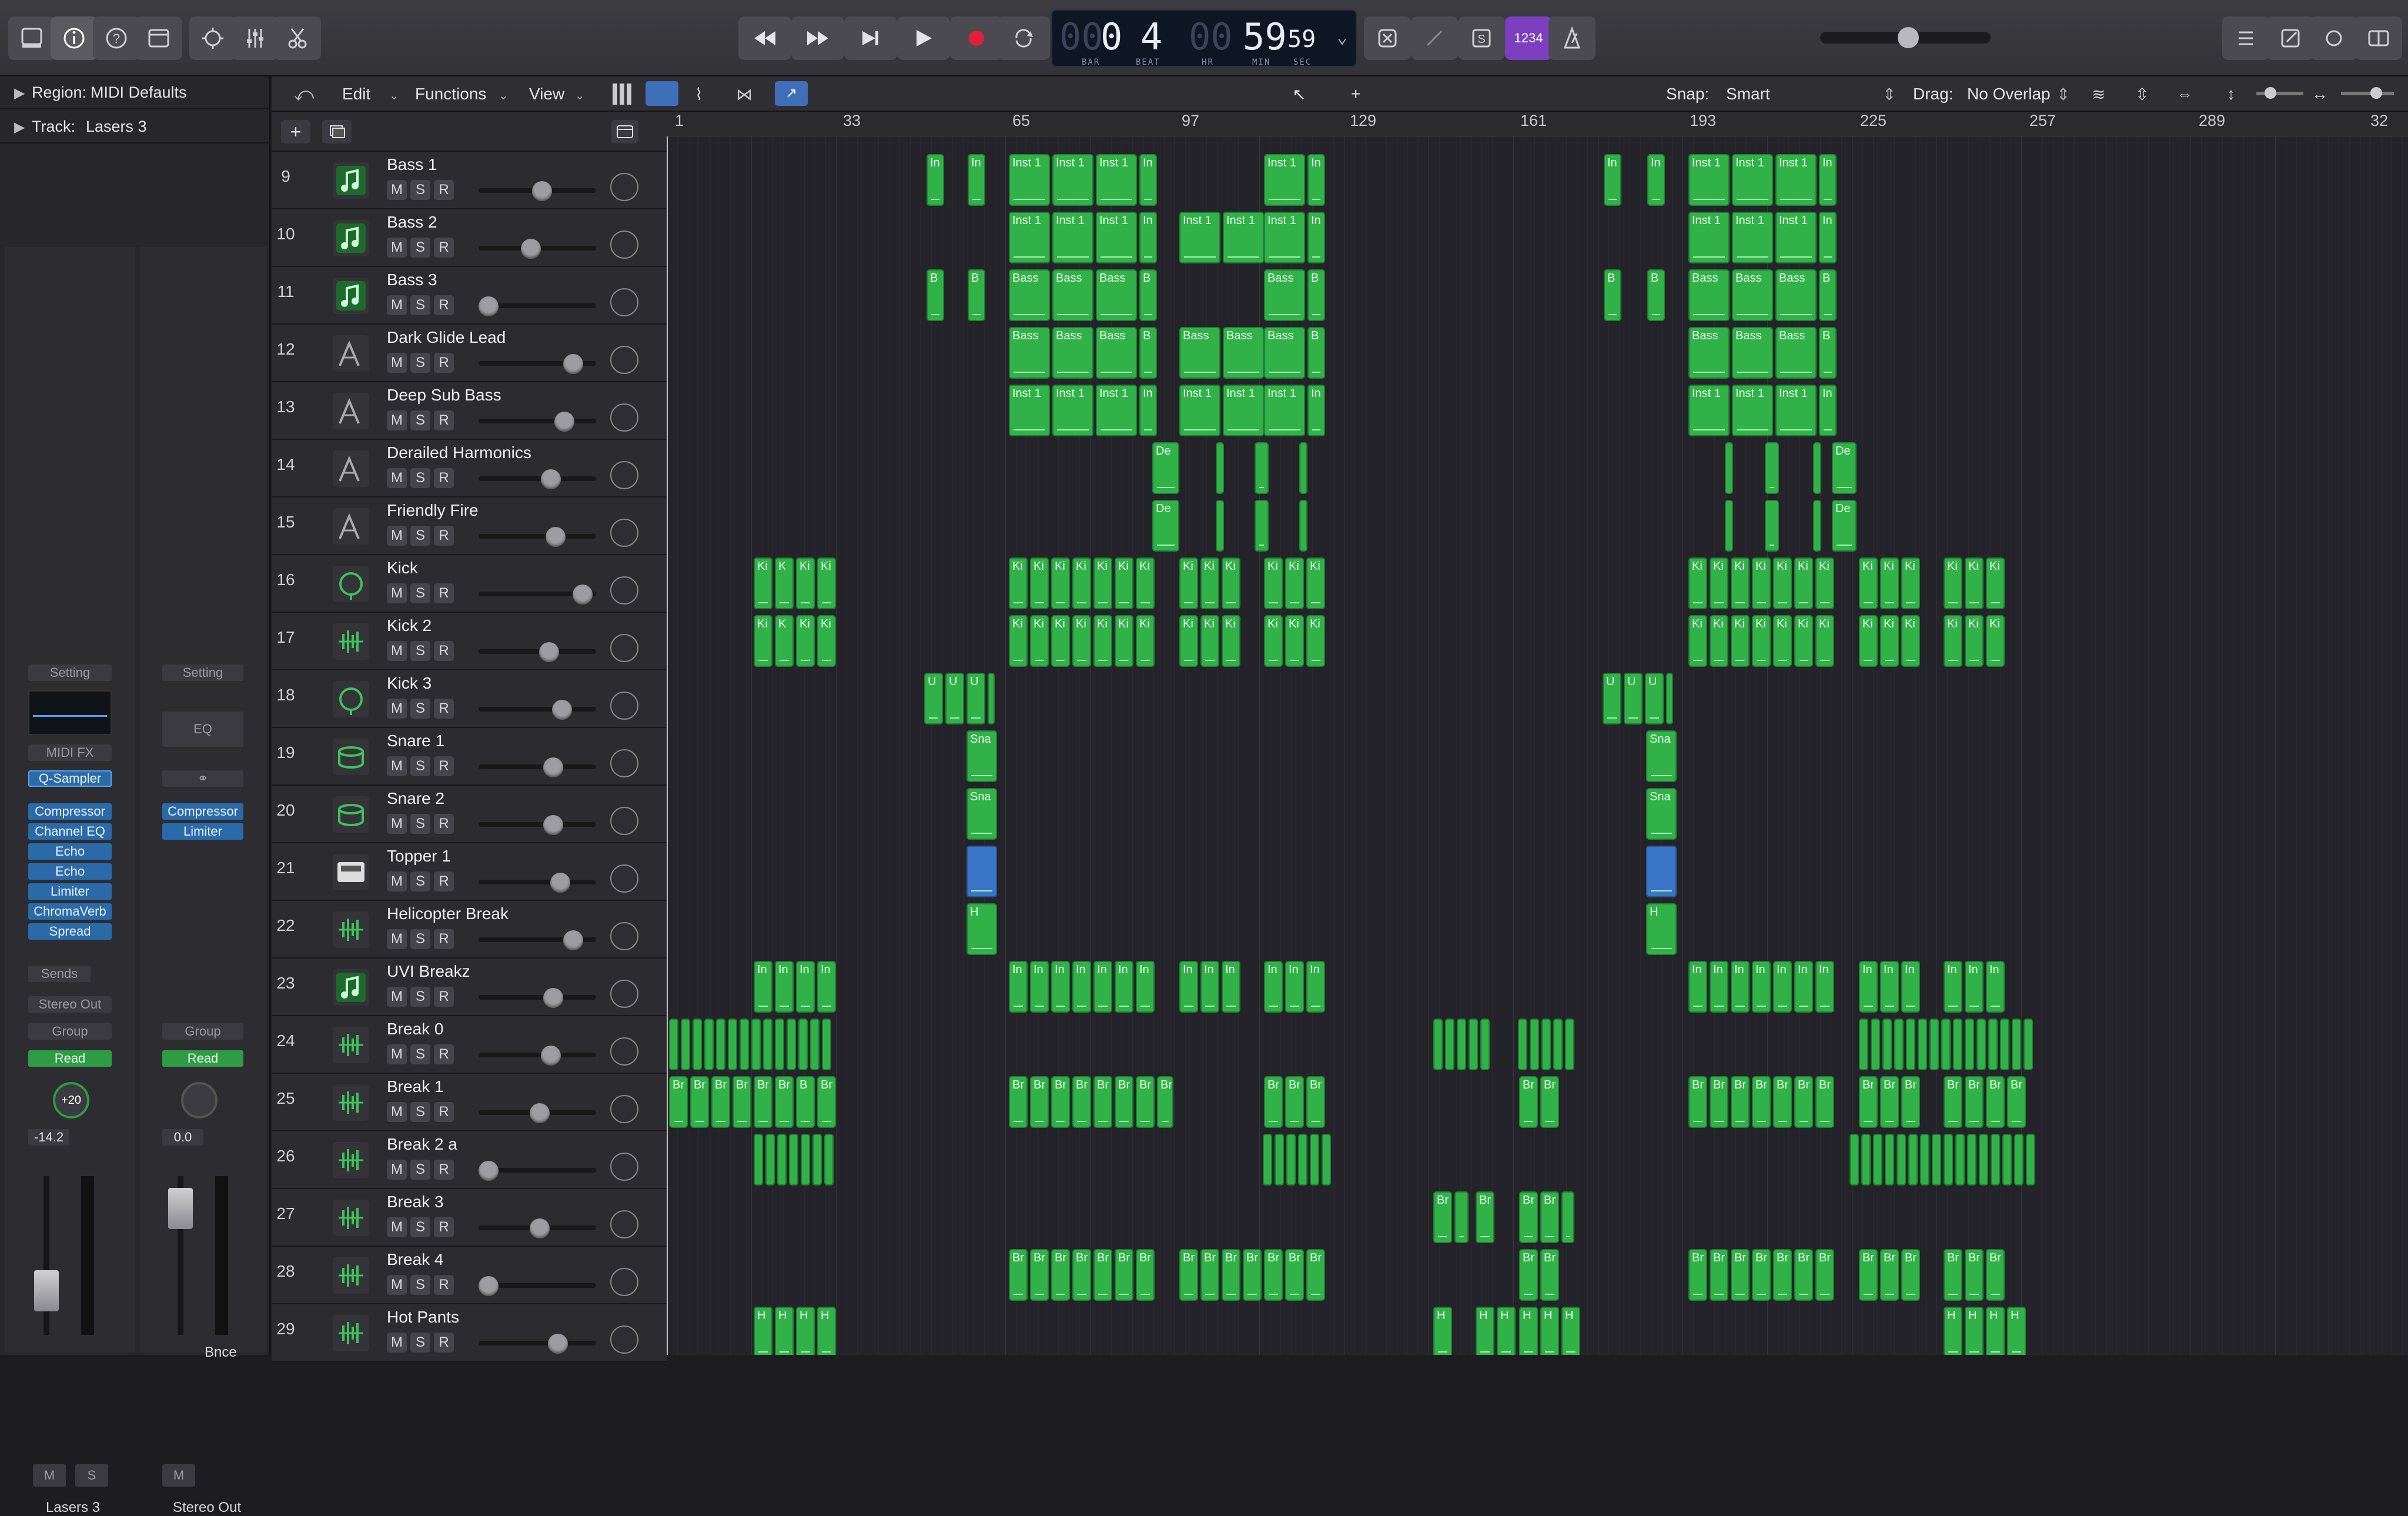 The image size is (2408, 1516). What do you see at coordinates (60, 974) in the screenshot?
I see `sends-slot: Sends` at bounding box center [60, 974].